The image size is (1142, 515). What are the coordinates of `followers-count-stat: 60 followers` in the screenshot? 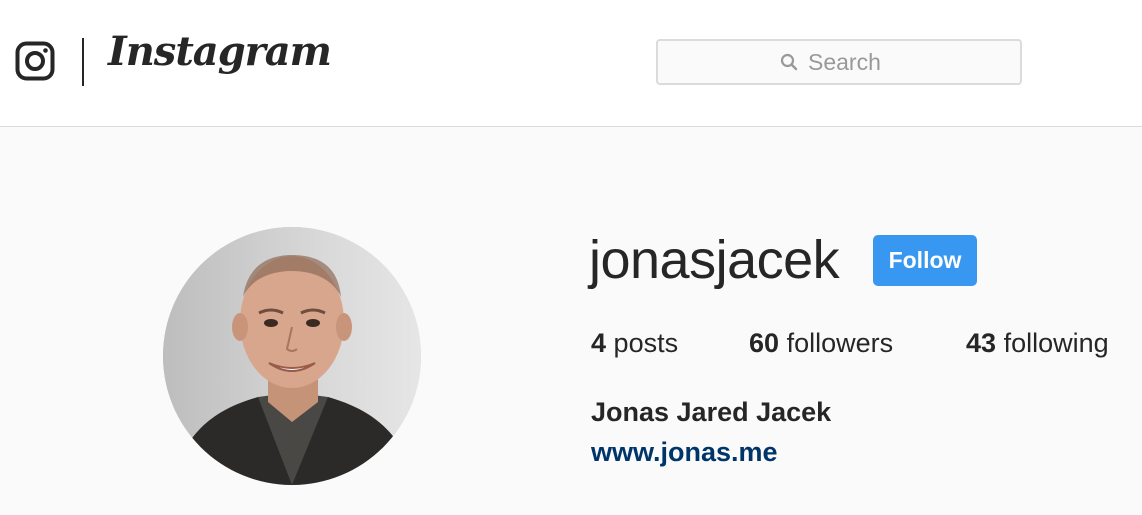 It's located at (821, 343).